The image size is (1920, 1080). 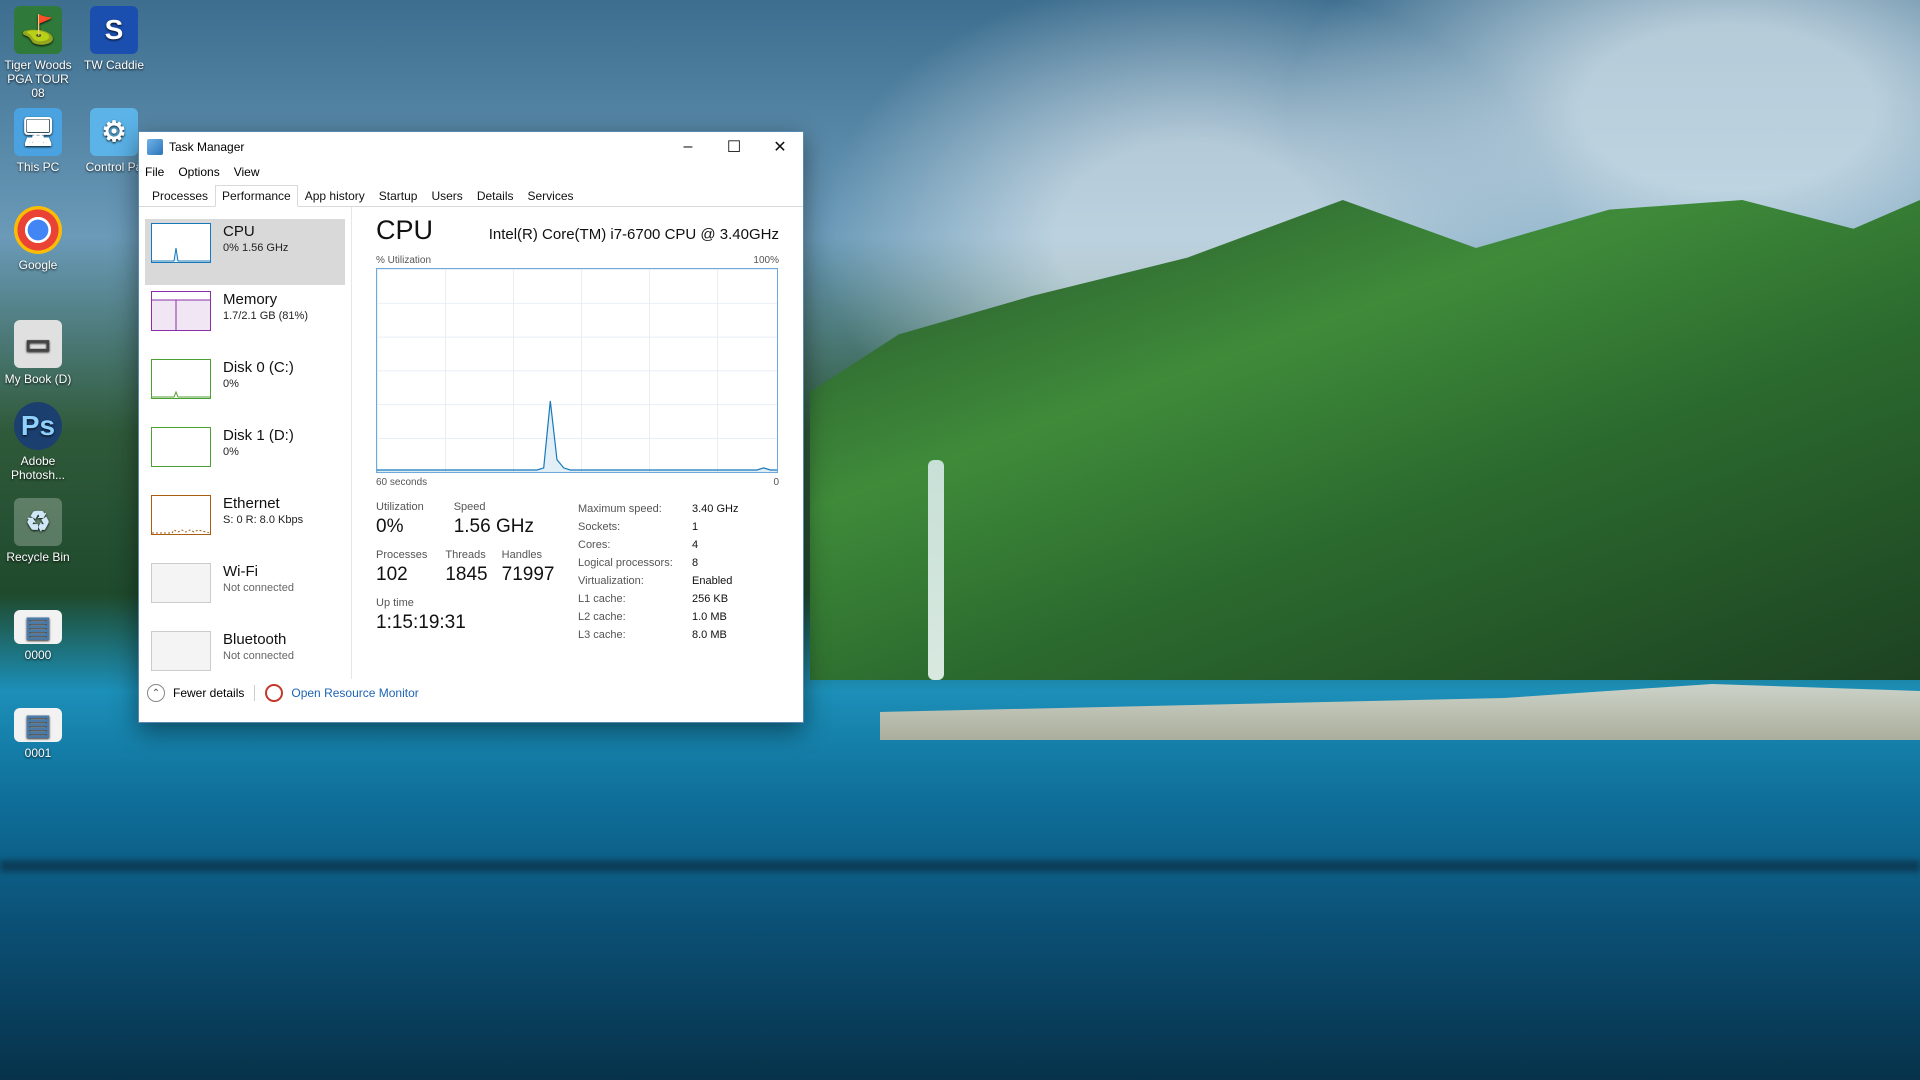 What do you see at coordinates (392, 574) in the screenshot?
I see `stat-processes-value: 102` at bounding box center [392, 574].